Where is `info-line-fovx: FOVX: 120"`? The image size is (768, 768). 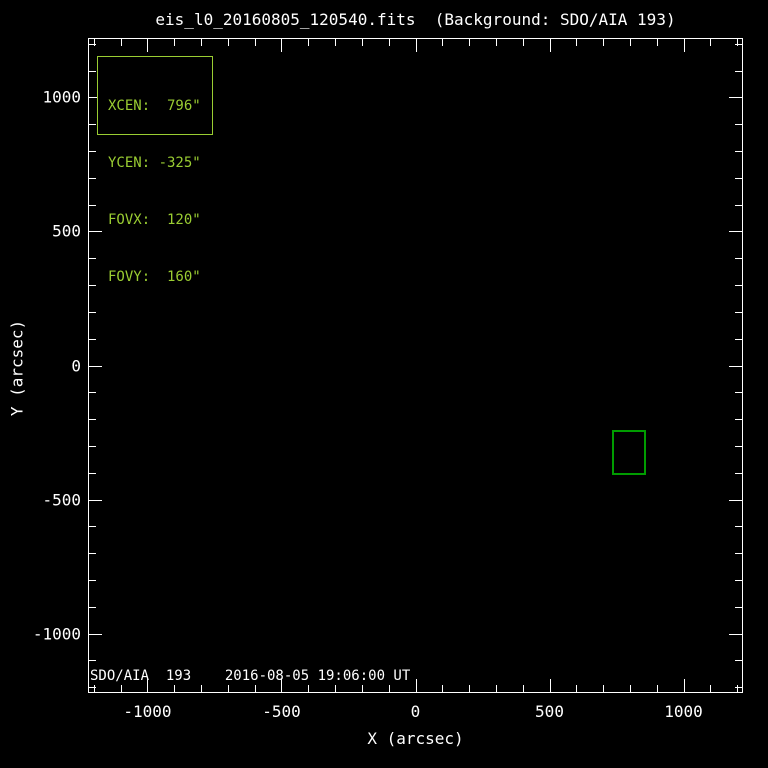 info-line-fovx: FOVX: 120" is located at coordinates (154, 220).